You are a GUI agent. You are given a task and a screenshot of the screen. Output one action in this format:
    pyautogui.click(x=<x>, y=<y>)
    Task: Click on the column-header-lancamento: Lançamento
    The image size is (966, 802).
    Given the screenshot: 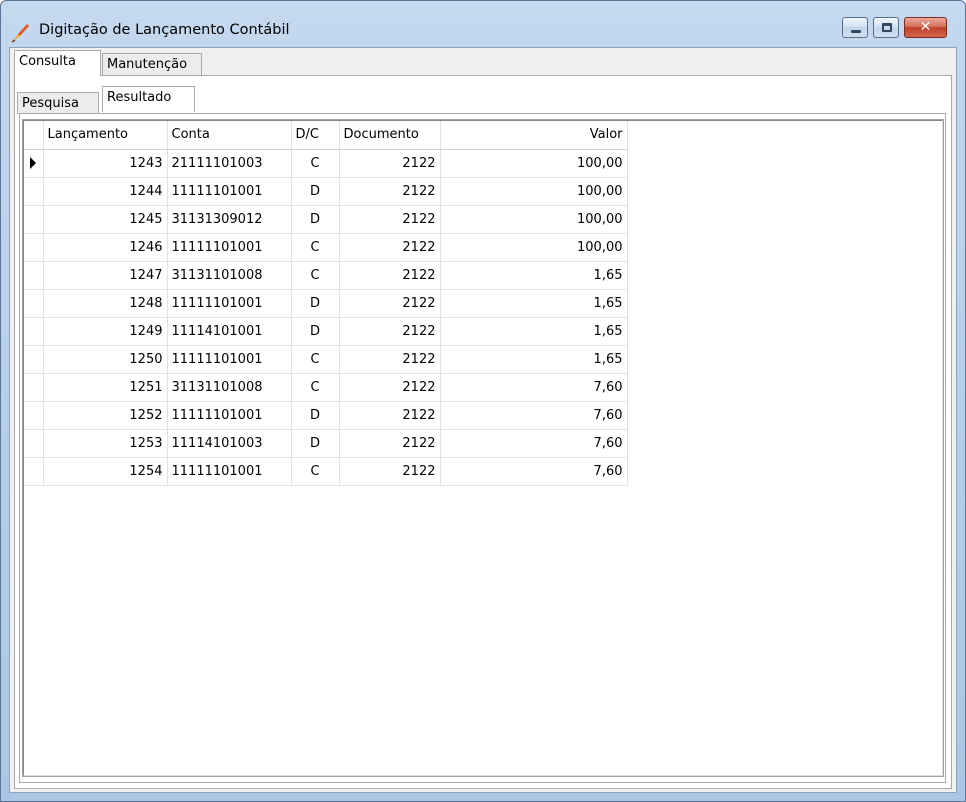 What is the action you would take?
    pyautogui.click(x=105, y=135)
    